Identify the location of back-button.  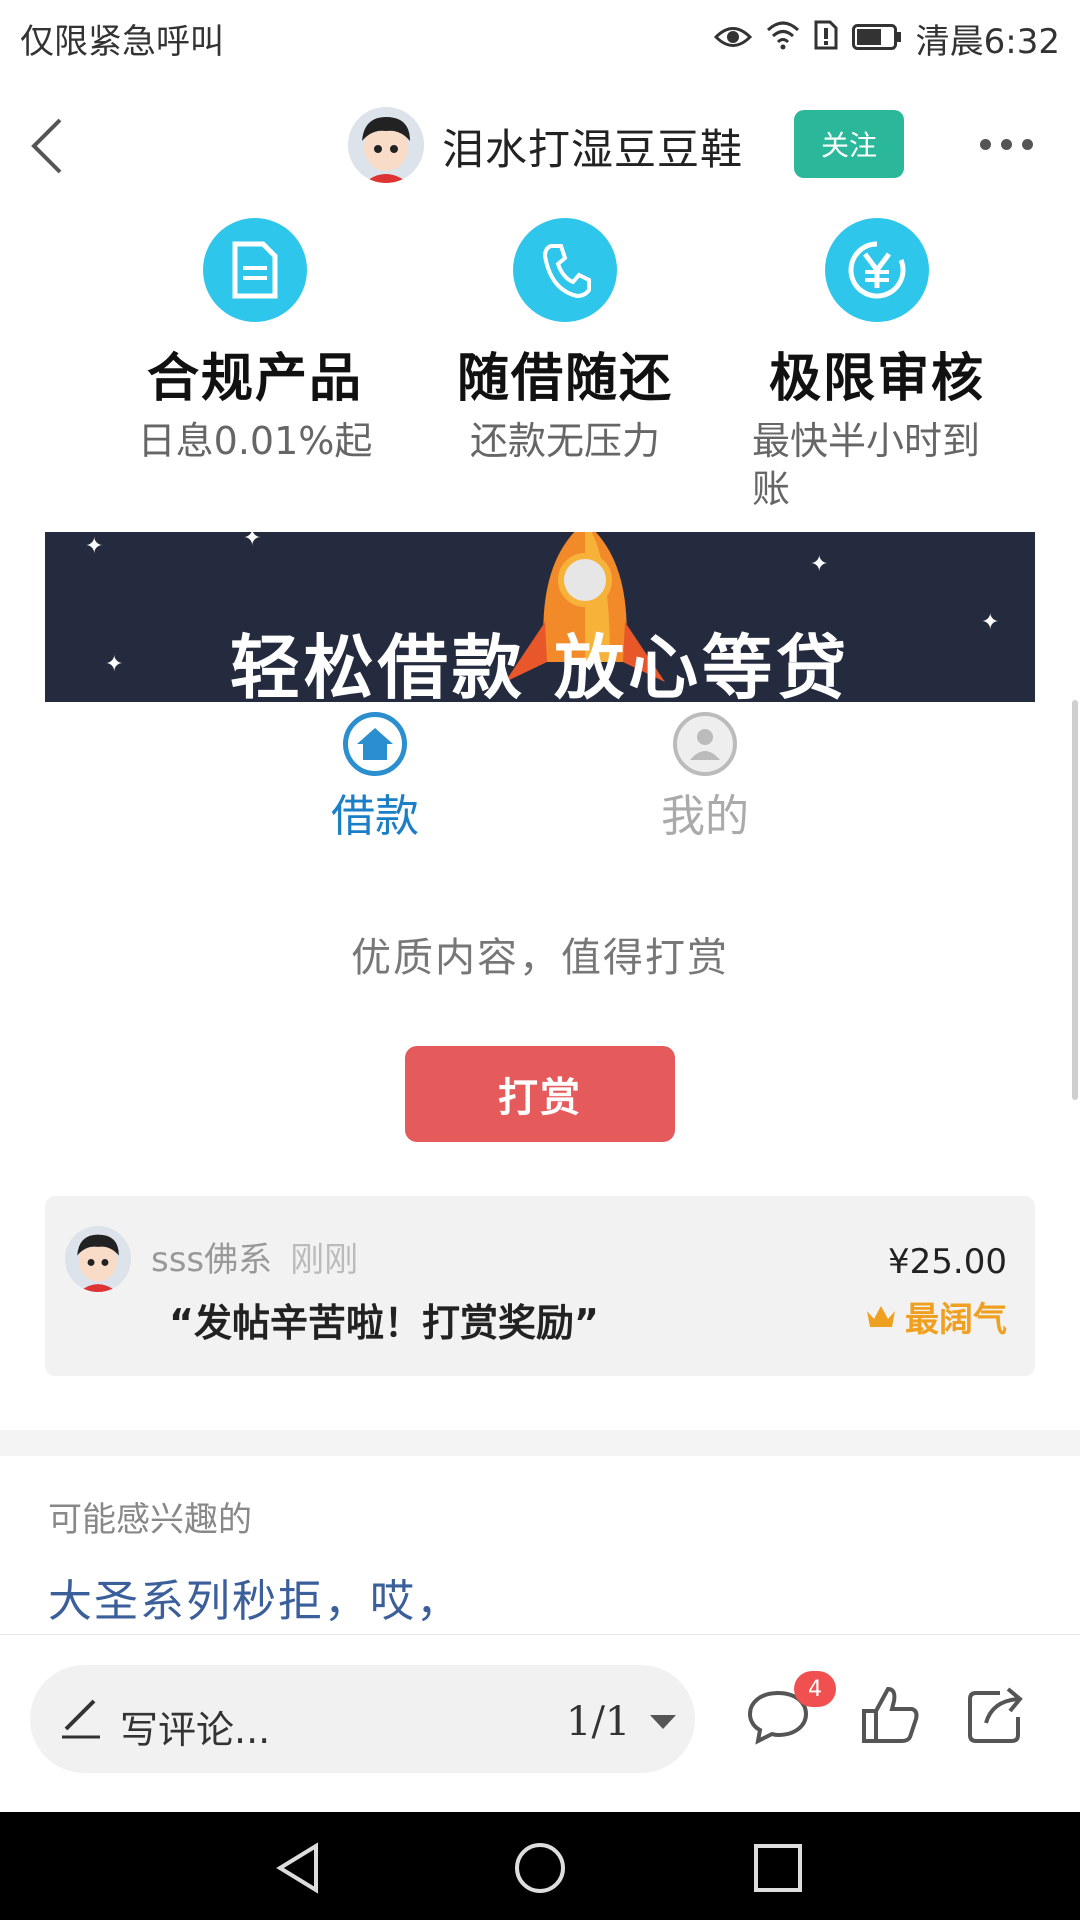
(48, 146).